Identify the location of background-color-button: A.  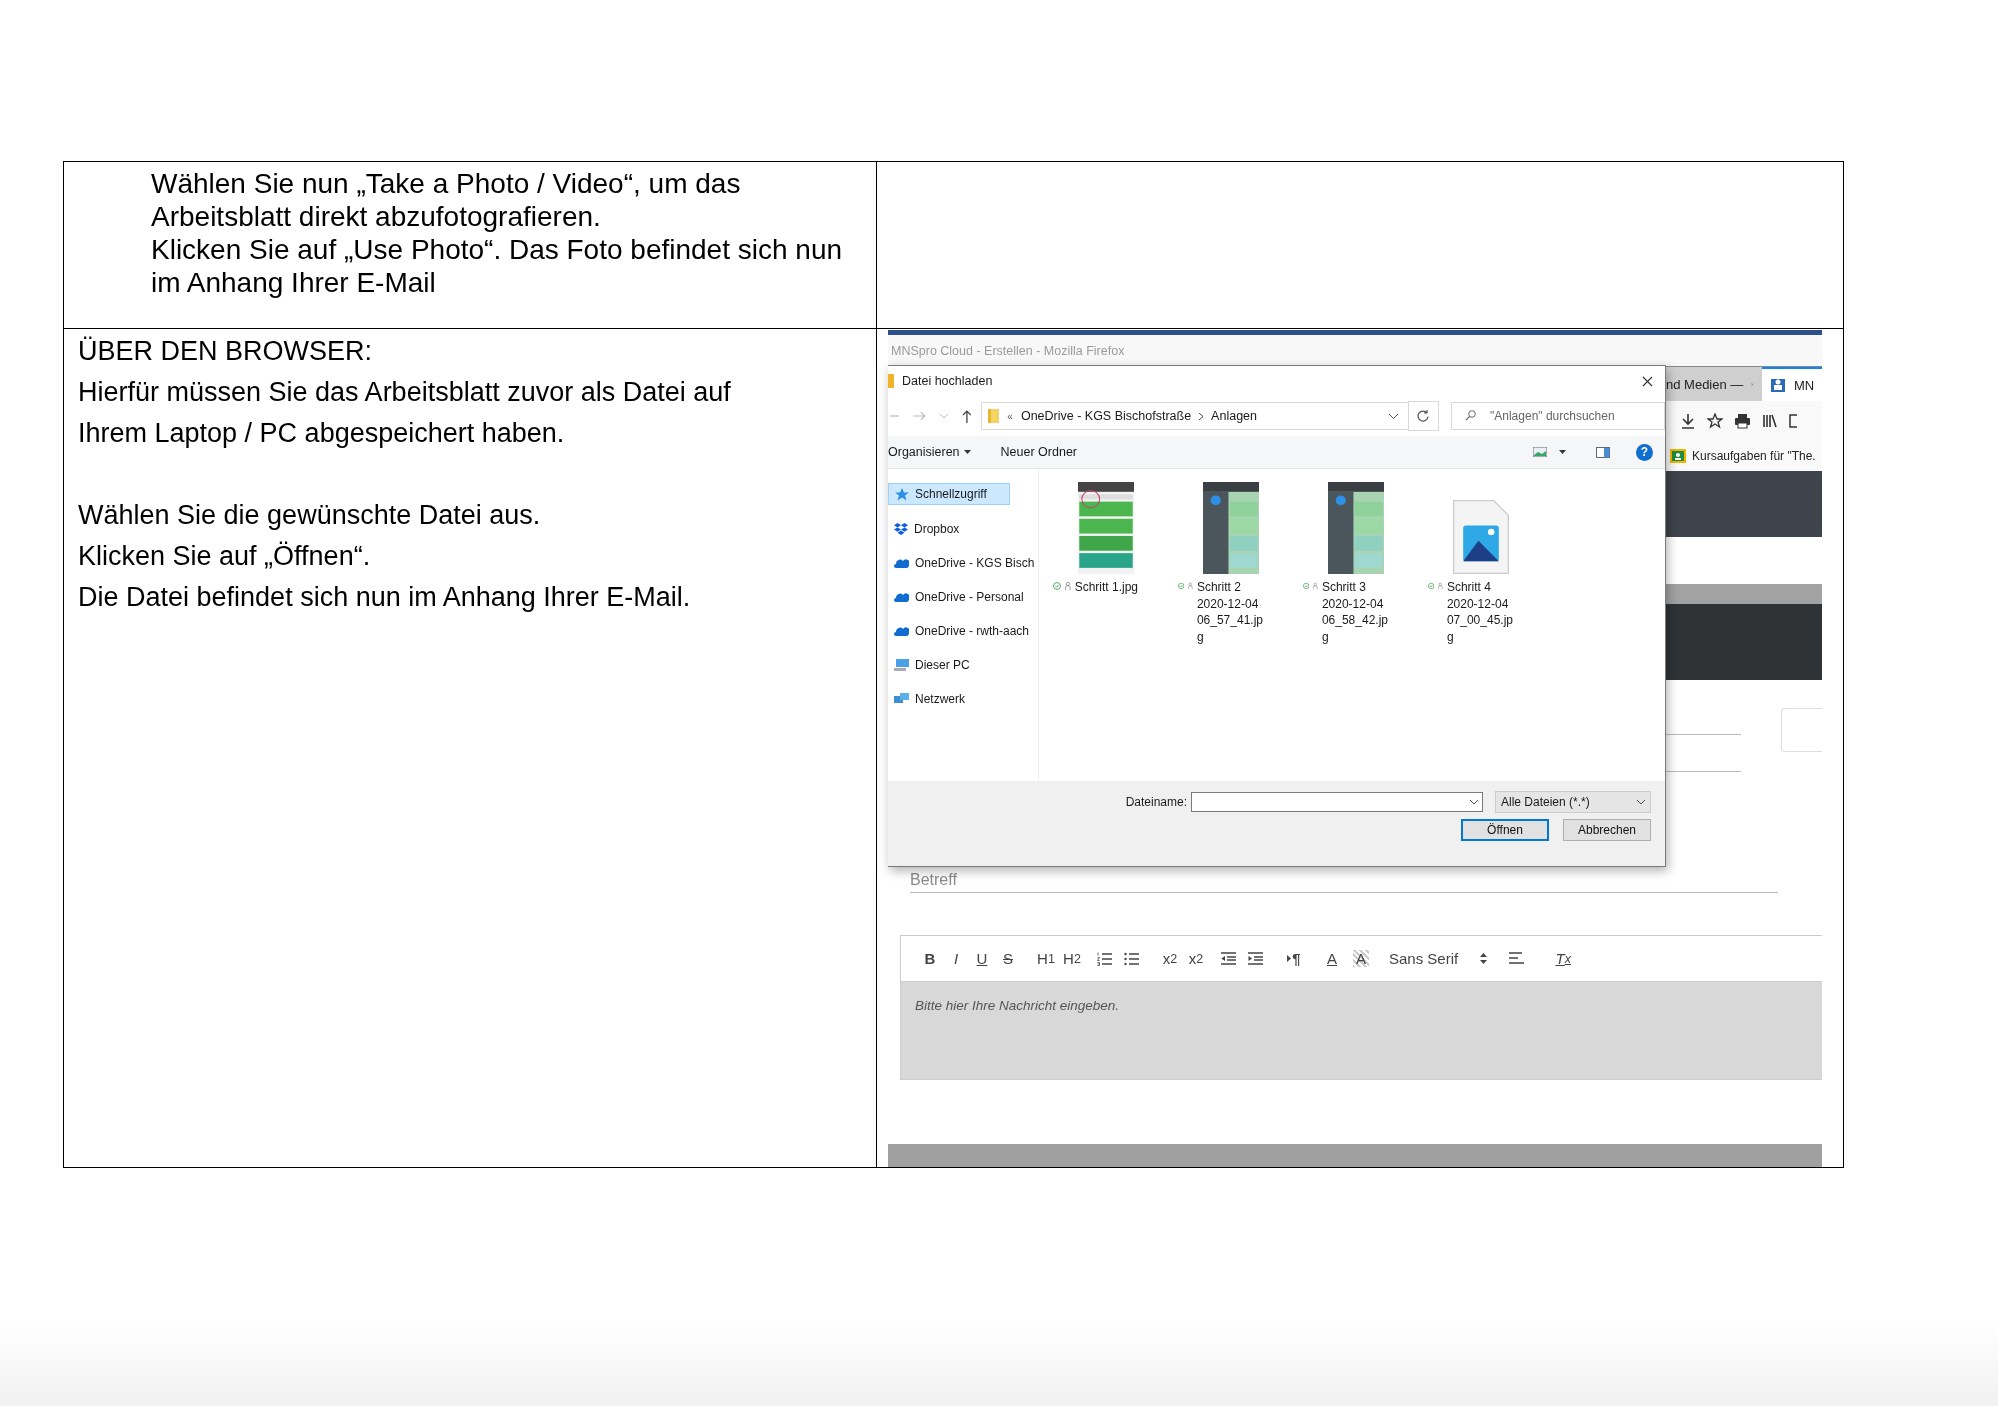
(1361, 958).